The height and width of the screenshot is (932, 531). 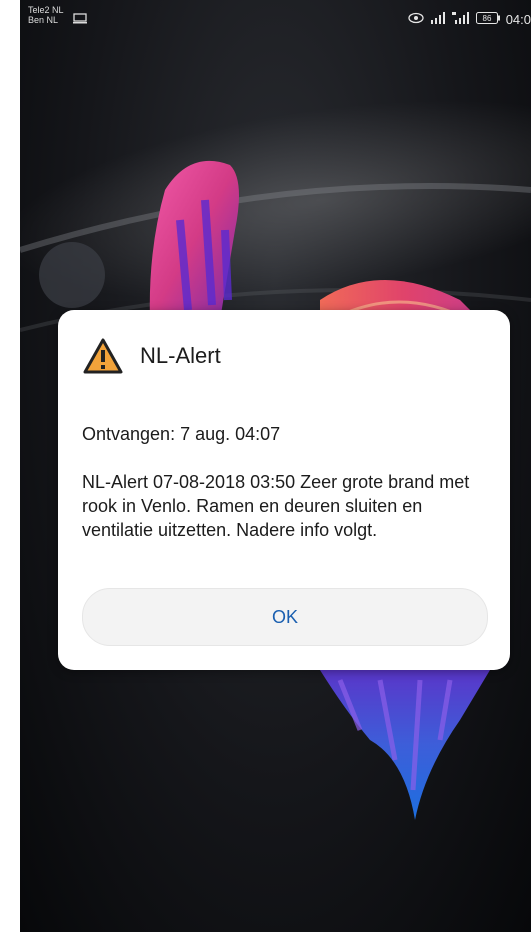 I want to click on received-timestamp: Ontvangen: 7 aug. 04:07, so click(x=181, y=434).